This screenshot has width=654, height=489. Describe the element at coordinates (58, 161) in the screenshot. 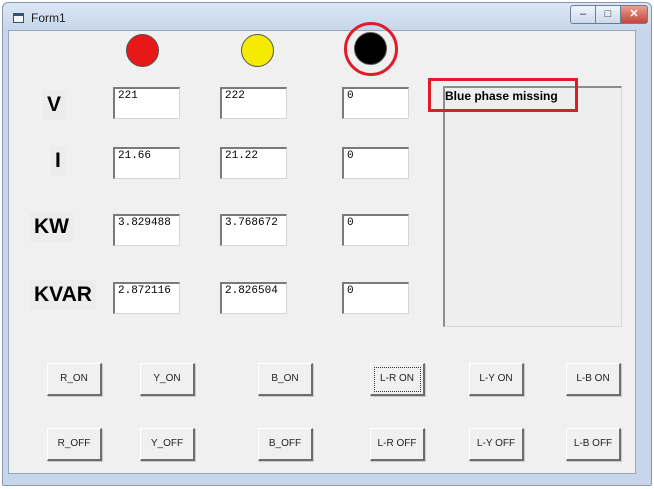

I see `row-label-i: I` at that location.